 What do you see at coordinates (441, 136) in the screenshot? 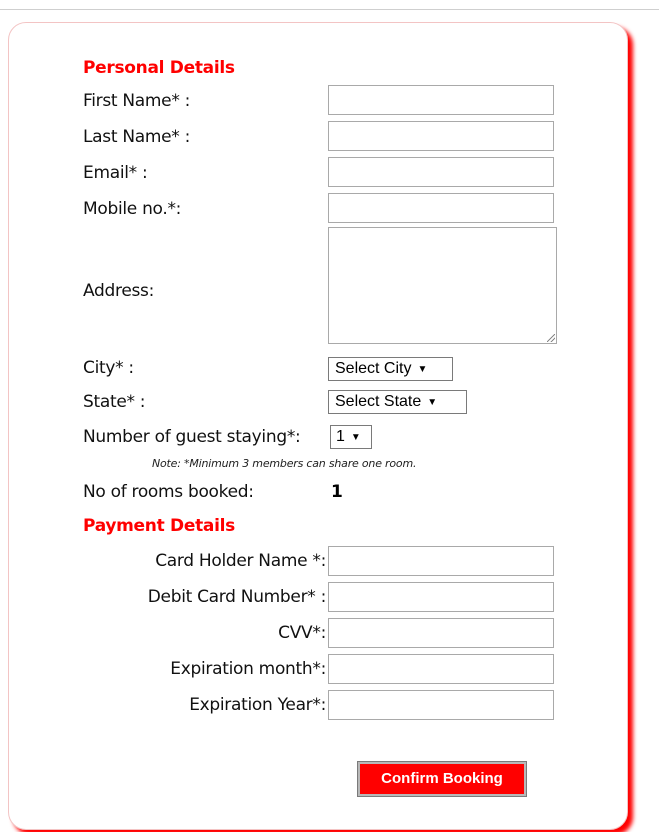
I see `last-name-input` at bounding box center [441, 136].